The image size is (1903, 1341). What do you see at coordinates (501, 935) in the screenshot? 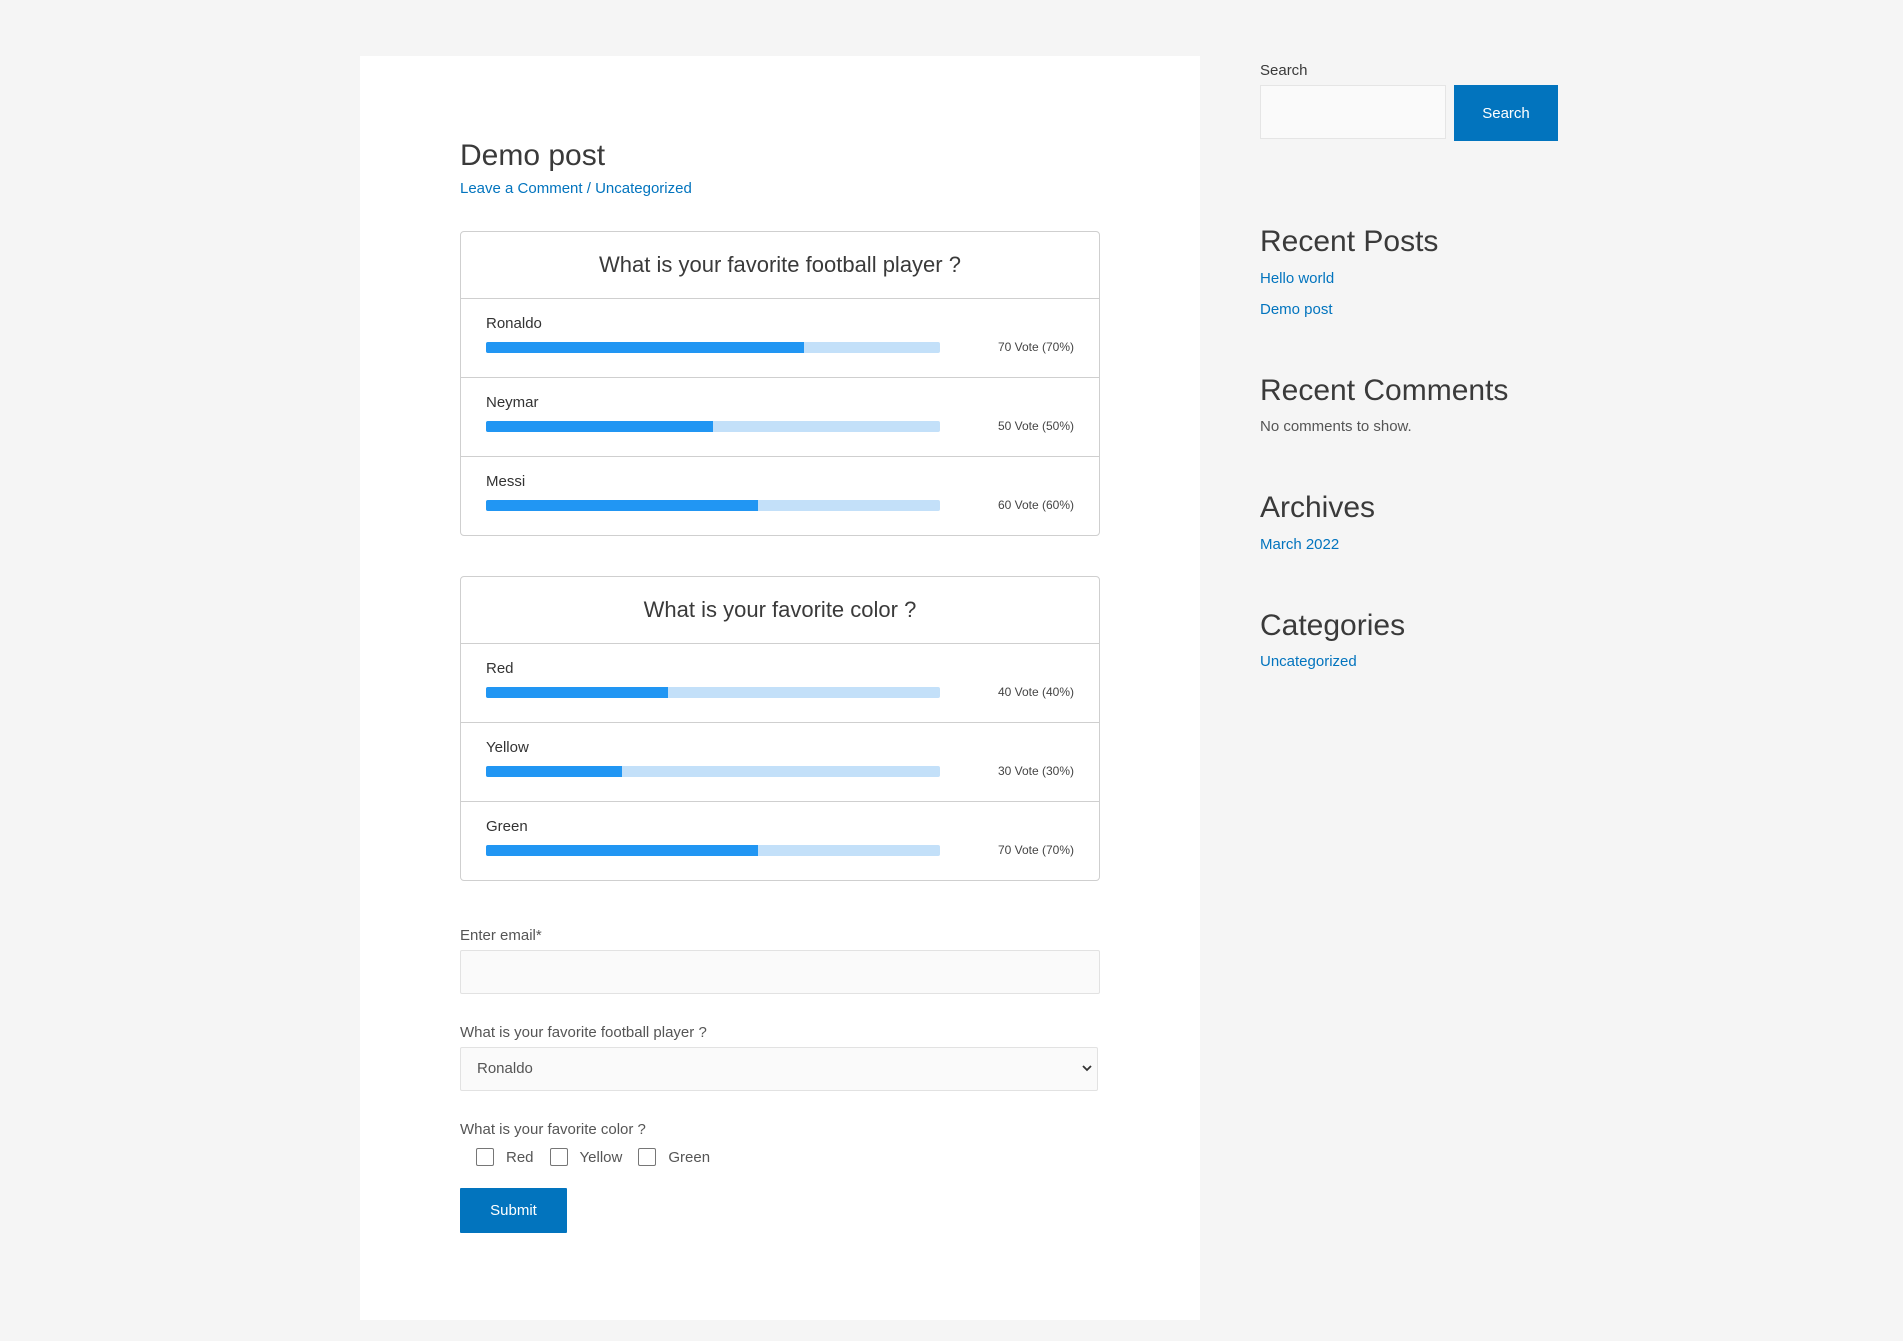
I see `email-label: Enter email*` at bounding box center [501, 935].